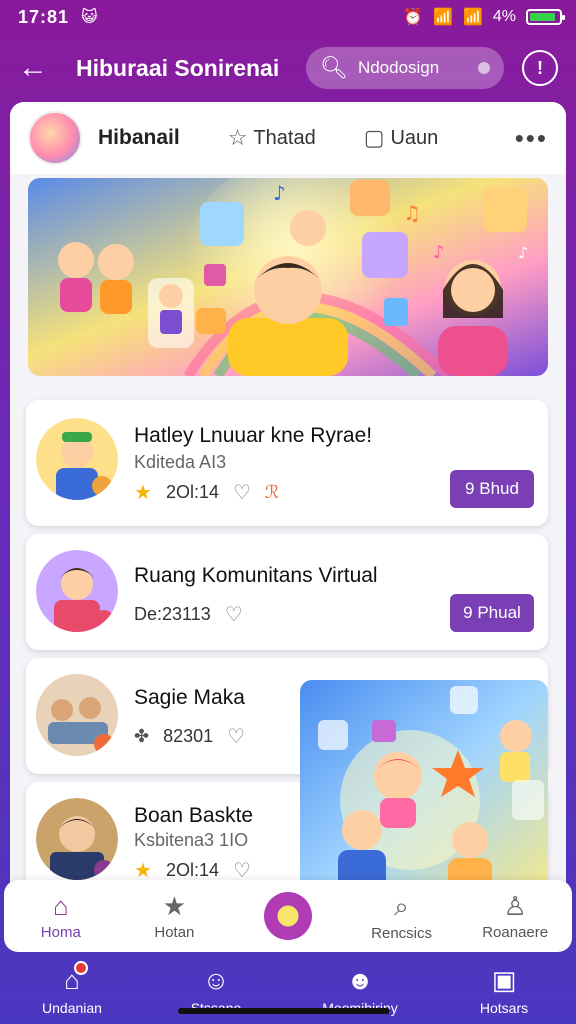  Describe the element at coordinates (44, 16) in the screenshot. I see `clock: 17:81` at that location.